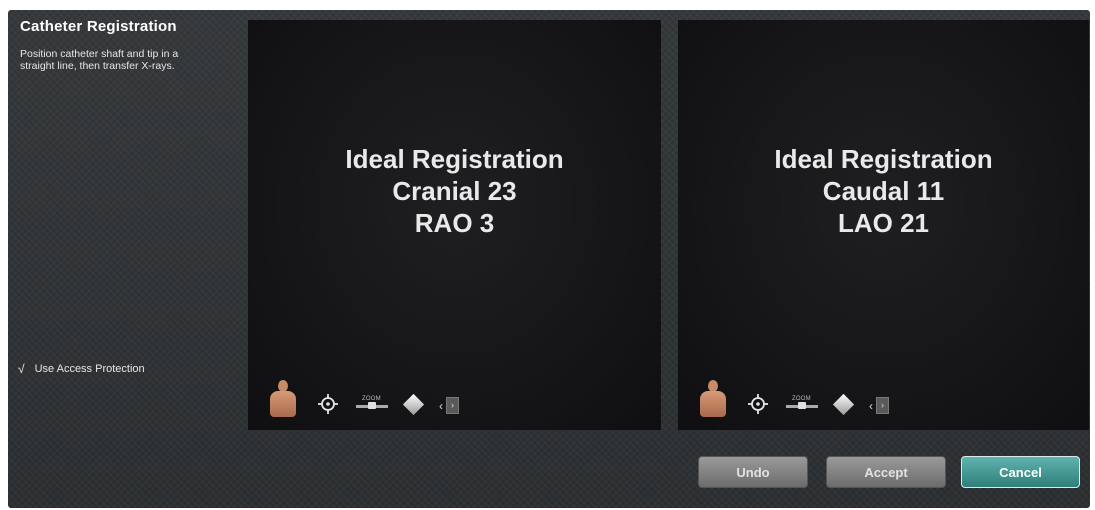 The width and height of the screenshot is (1095, 510). I want to click on access-protection-checkbox: √ Use Access Protection, so click(81, 369).